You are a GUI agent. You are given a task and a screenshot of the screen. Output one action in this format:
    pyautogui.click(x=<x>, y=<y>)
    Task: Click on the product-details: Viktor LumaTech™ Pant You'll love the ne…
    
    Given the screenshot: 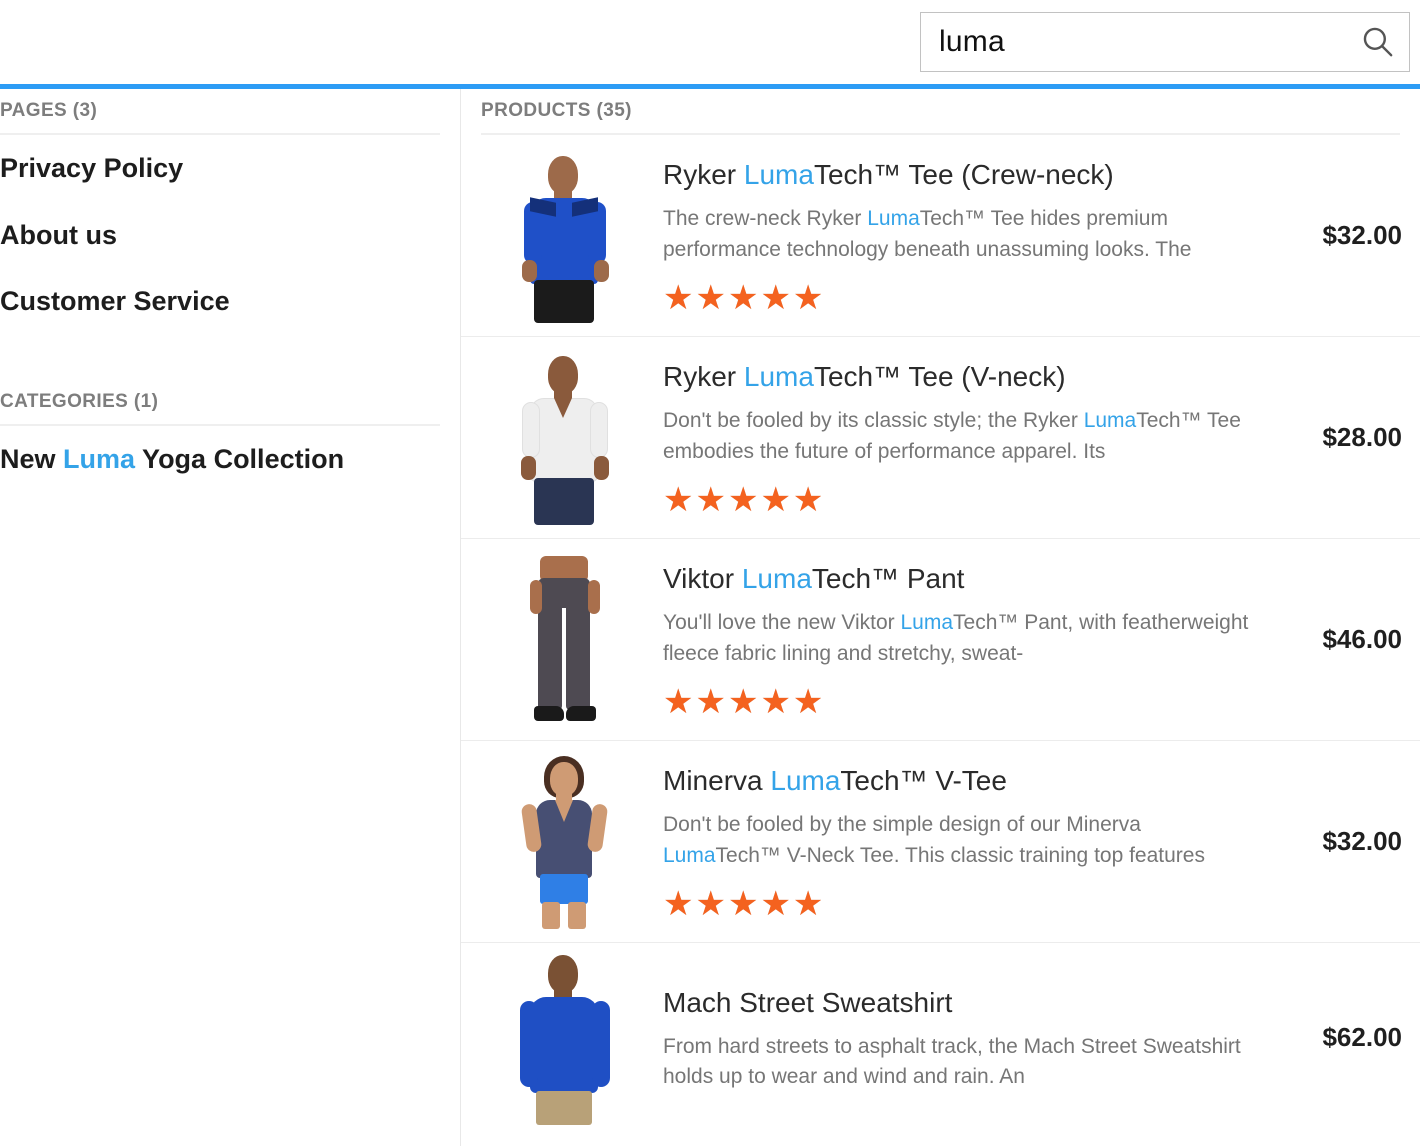 What is the action you would take?
    pyautogui.click(x=950, y=639)
    